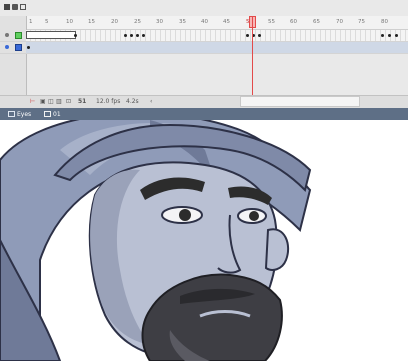 The height and width of the screenshot is (361, 408). I want to click on edit-breadcrumb: Eyes 01, so click(204, 114).